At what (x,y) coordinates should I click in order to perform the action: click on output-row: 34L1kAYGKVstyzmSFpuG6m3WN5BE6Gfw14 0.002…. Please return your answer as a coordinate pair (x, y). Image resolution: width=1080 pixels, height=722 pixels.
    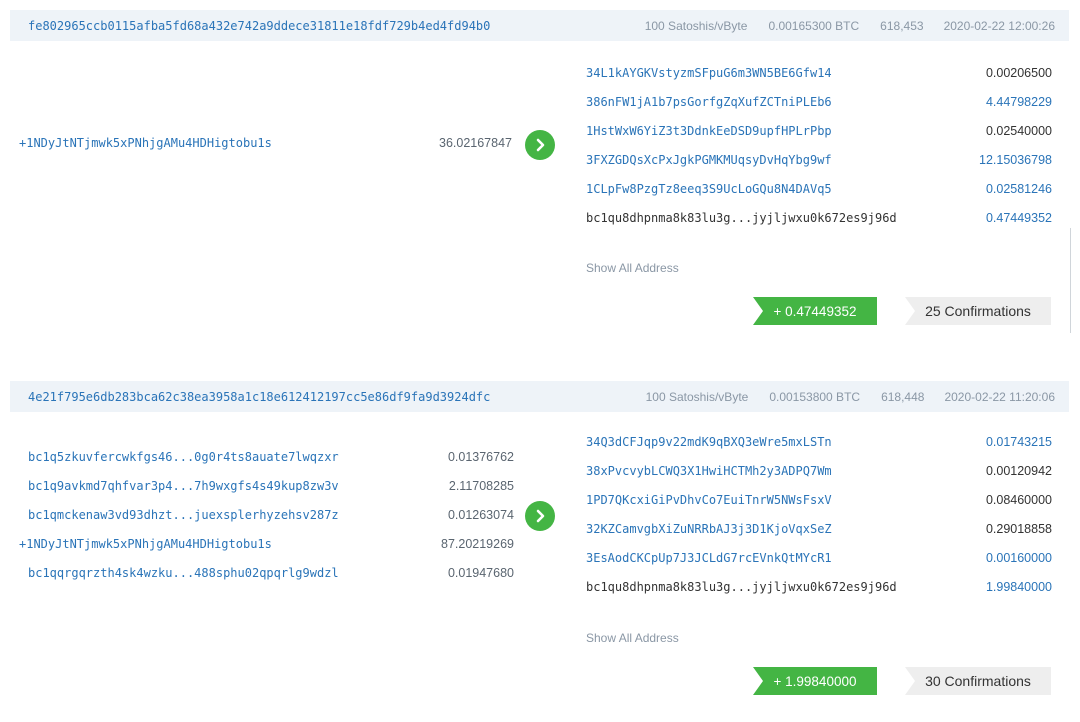
    Looking at the image, I should click on (819, 75).